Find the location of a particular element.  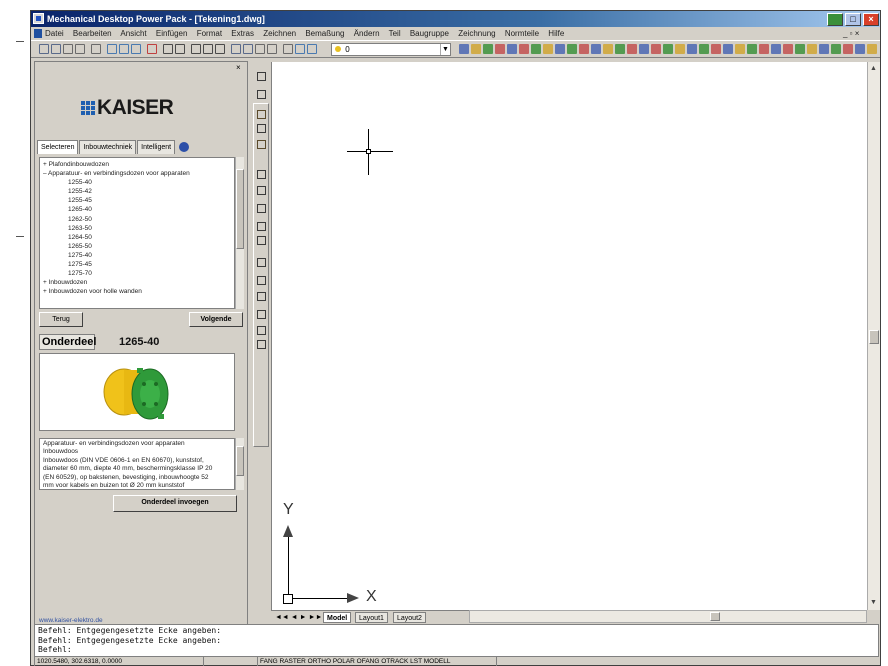

tree-item: 1255-45 is located at coordinates (137, 200).